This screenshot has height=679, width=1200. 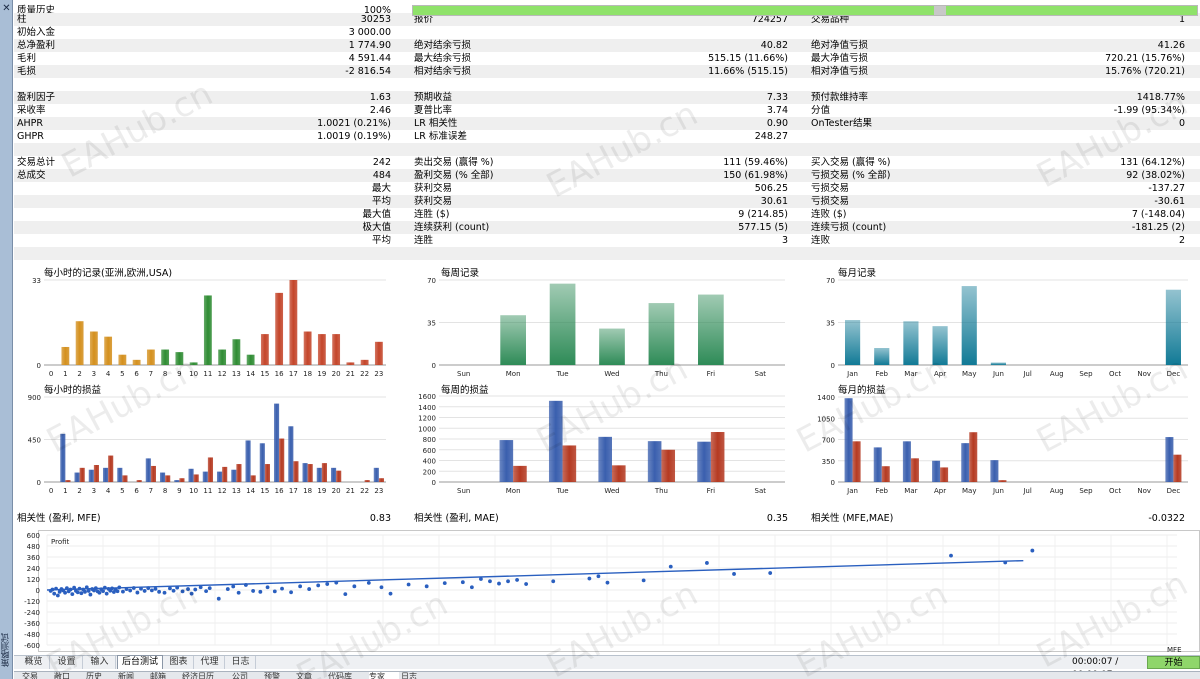 What do you see at coordinates (777, 110) in the screenshot?
I see `stat-value: 3.74` at bounding box center [777, 110].